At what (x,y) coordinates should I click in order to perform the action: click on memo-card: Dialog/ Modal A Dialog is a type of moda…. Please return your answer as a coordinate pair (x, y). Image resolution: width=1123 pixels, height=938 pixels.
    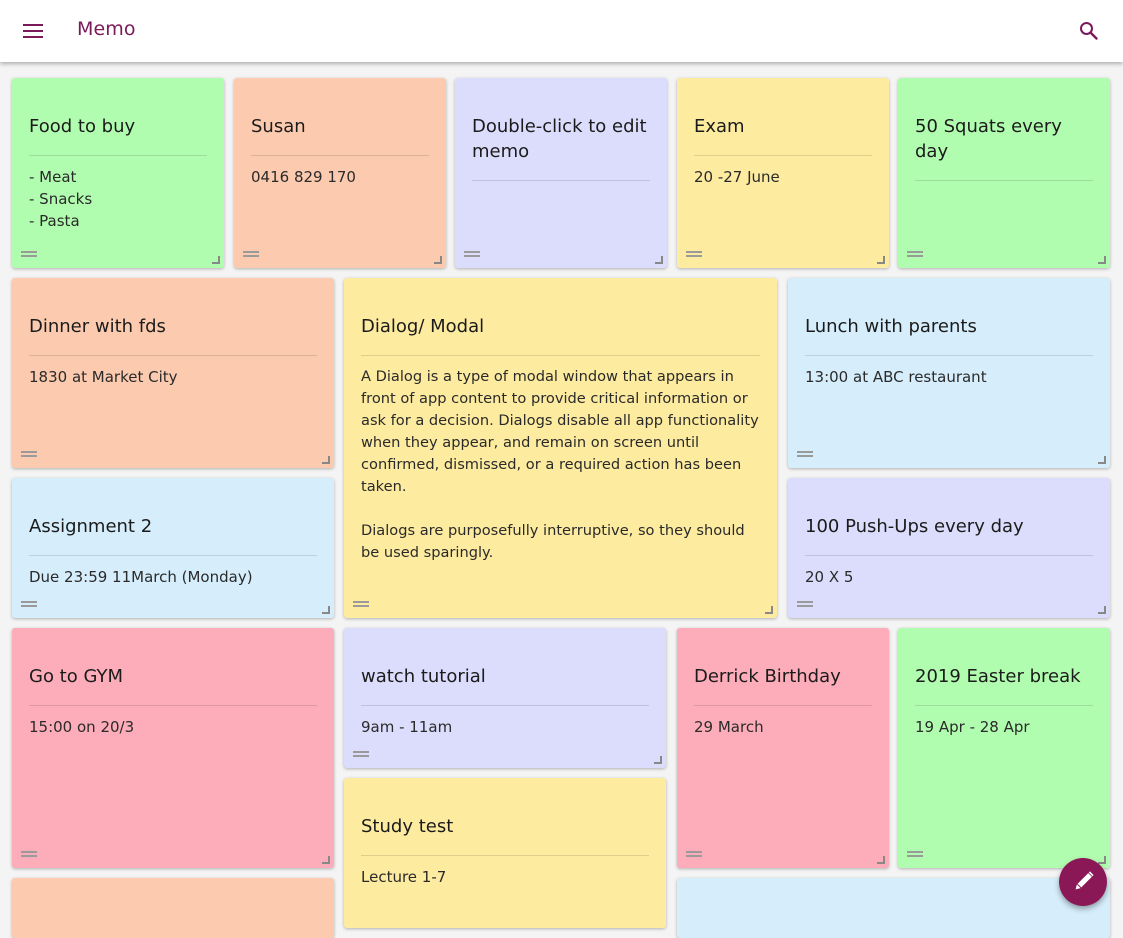
    Looking at the image, I should click on (560, 448).